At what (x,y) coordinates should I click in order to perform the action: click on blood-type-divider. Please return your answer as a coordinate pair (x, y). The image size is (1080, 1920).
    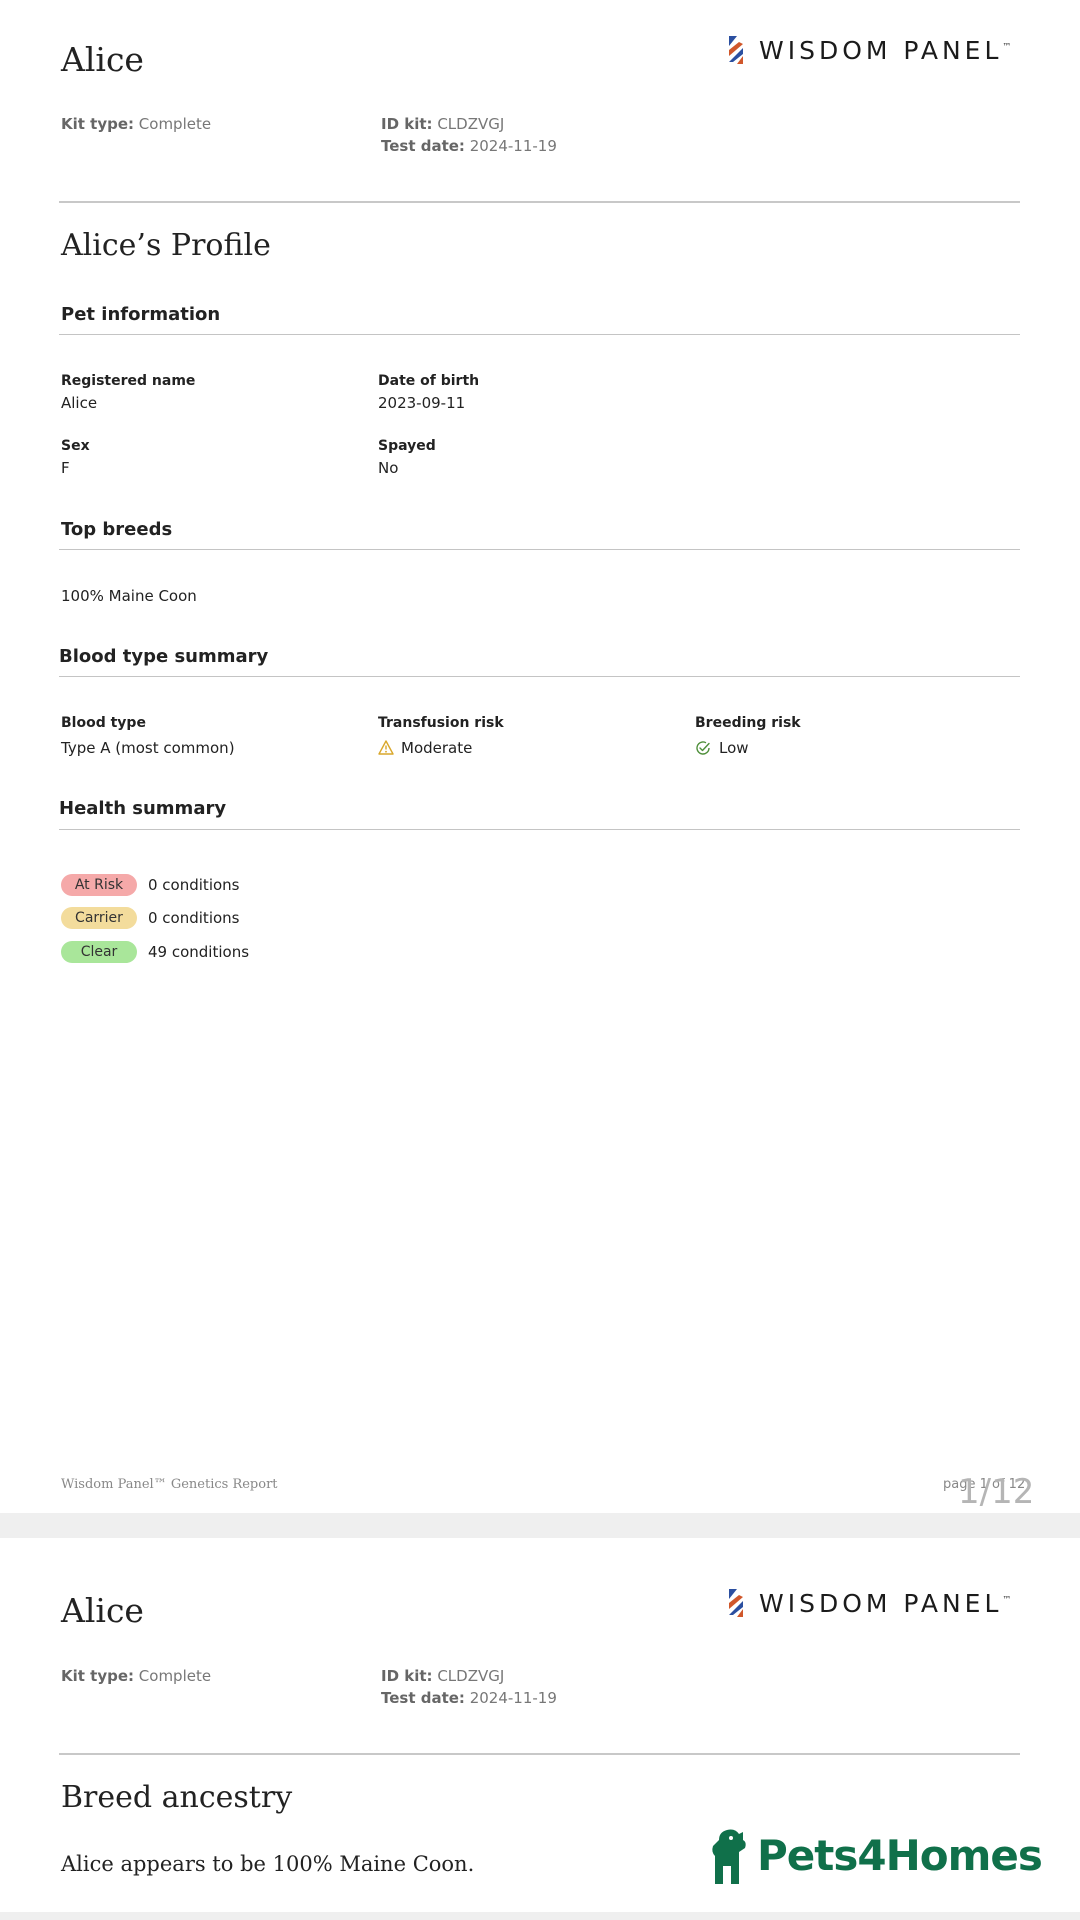
    Looking at the image, I should click on (539, 676).